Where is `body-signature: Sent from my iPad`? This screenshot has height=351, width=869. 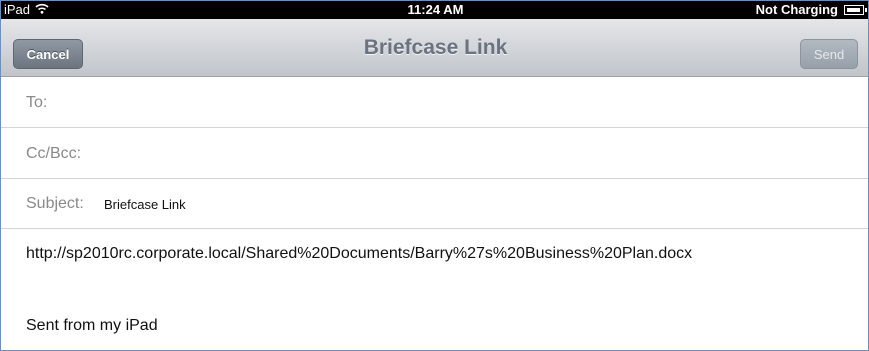 body-signature: Sent from my iPad is located at coordinates (92, 325).